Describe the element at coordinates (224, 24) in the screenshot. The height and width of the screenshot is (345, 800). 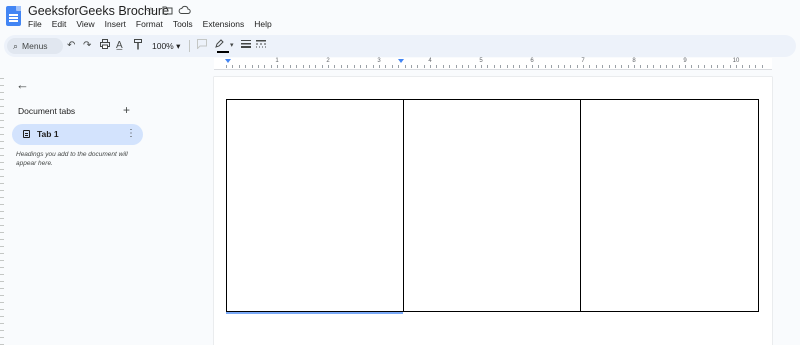
I see `menu-extensions: Extensions` at that location.